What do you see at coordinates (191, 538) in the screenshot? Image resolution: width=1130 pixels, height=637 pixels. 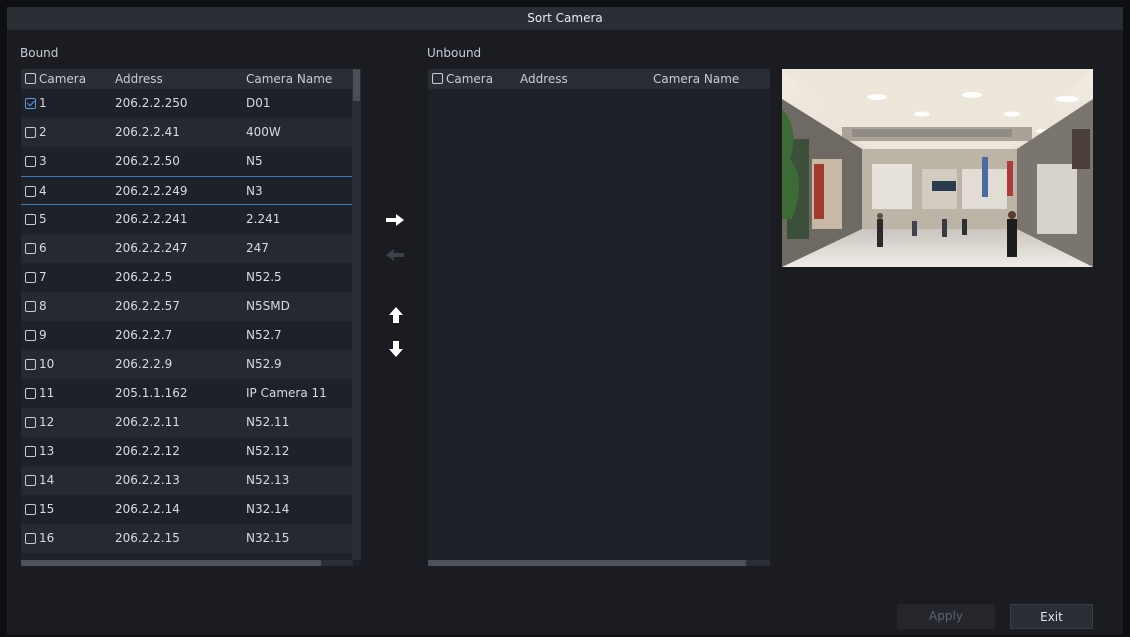 I see `table-row: 16 206.2.2.15 N32.15` at bounding box center [191, 538].